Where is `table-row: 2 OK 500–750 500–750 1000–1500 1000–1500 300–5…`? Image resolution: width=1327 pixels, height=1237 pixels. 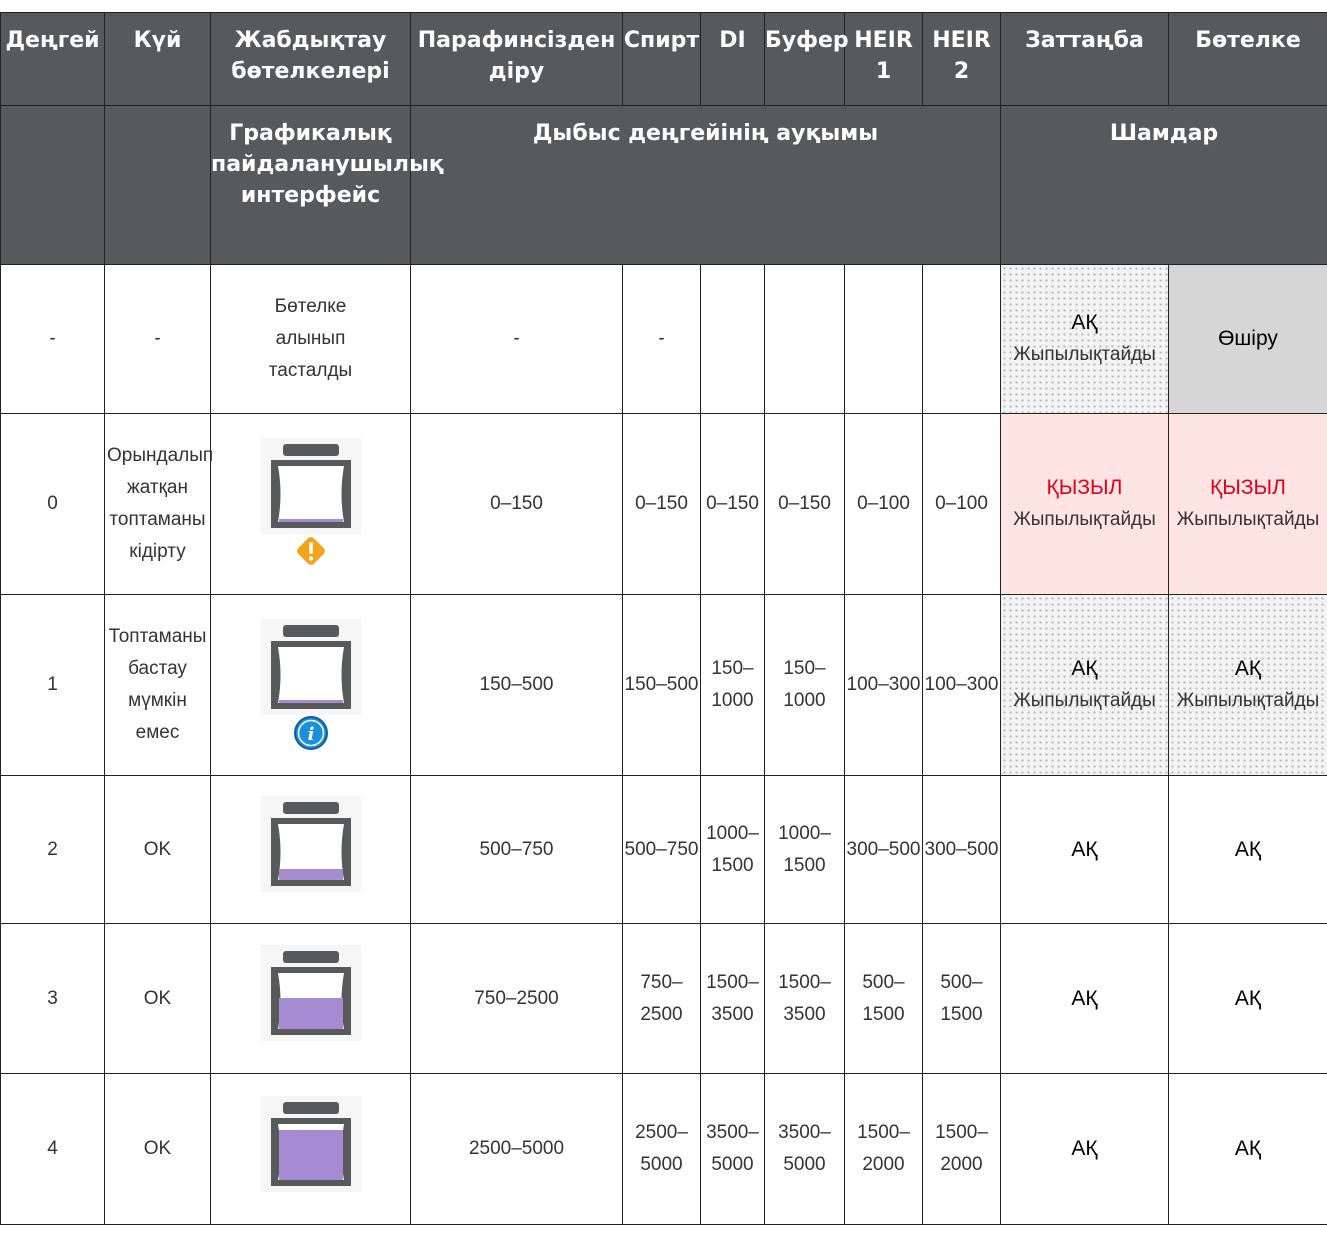
table-row: 2 OK 500–750 500–750 1000–1500 1000–1500 300–5… is located at coordinates (663, 849).